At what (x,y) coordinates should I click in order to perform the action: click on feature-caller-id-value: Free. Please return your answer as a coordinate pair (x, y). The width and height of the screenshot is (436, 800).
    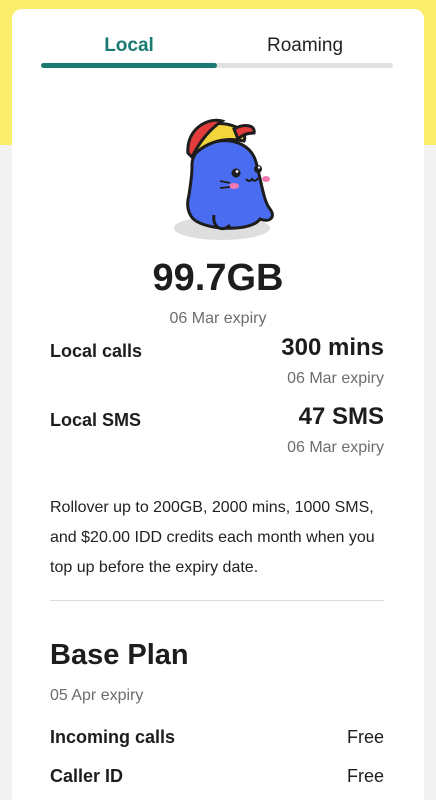
    Looking at the image, I should click on (365, 776).